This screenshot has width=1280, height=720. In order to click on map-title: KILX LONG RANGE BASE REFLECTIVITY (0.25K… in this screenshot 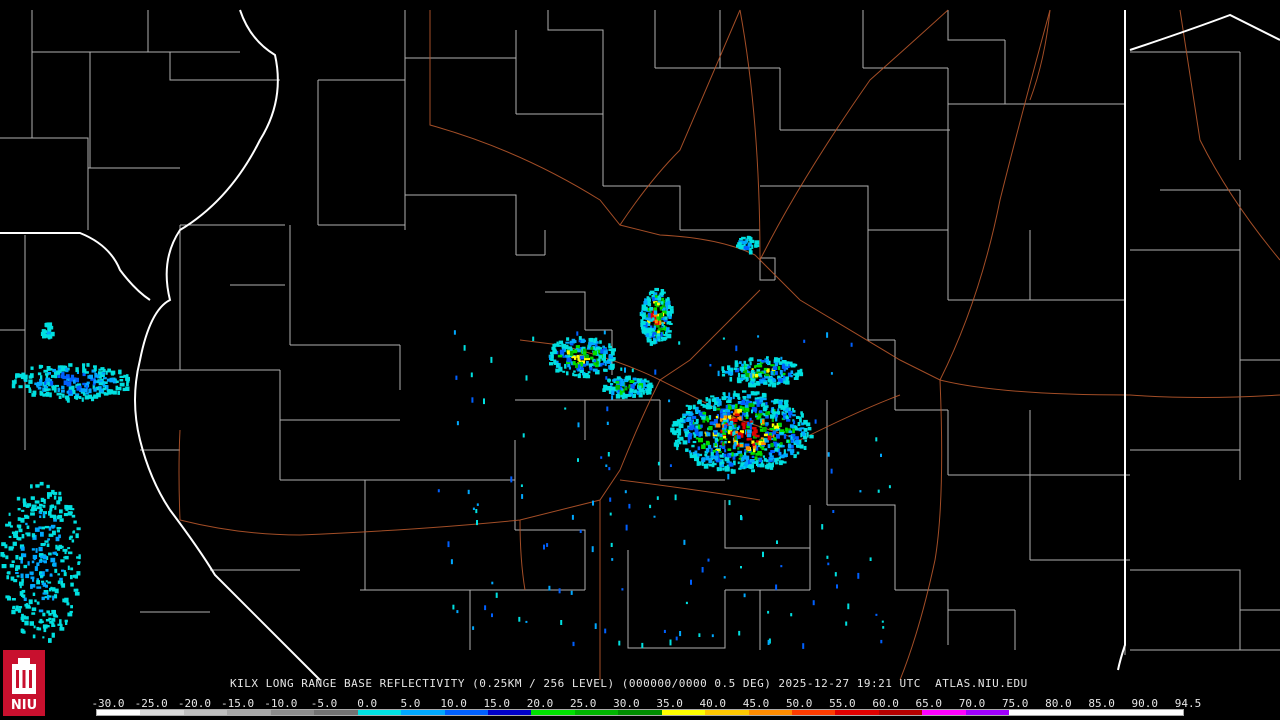, I will do `click(629, 683)`.